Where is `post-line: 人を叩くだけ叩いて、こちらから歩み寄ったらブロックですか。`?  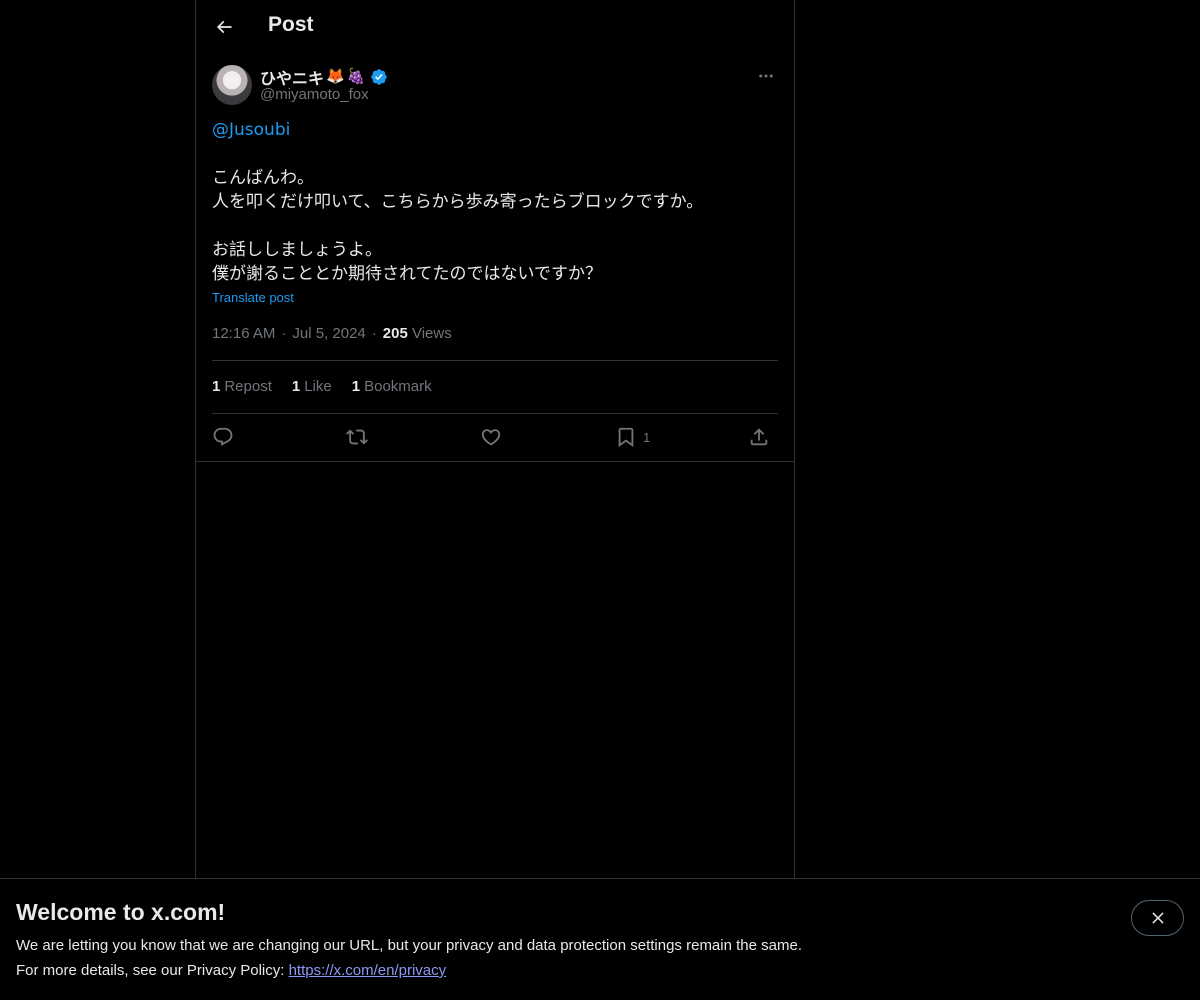 post-line: 人を叩くだけ叩いて、こちらから歩み寄ったらブロックですか。 is located at coordinates (458, 202).